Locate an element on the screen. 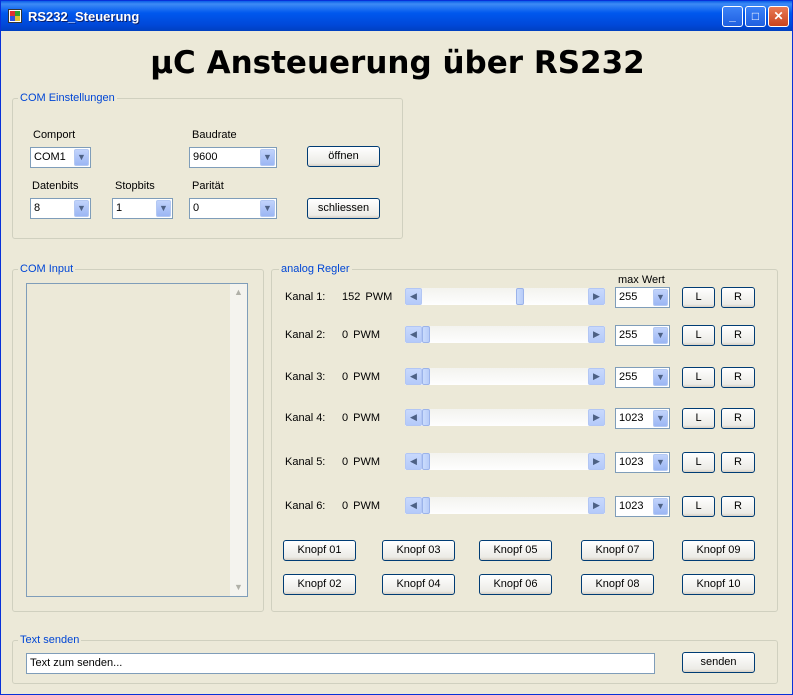 The image size is (793, 695). stopbits-select: 1 ▼ is located at coordinates (142, 208).